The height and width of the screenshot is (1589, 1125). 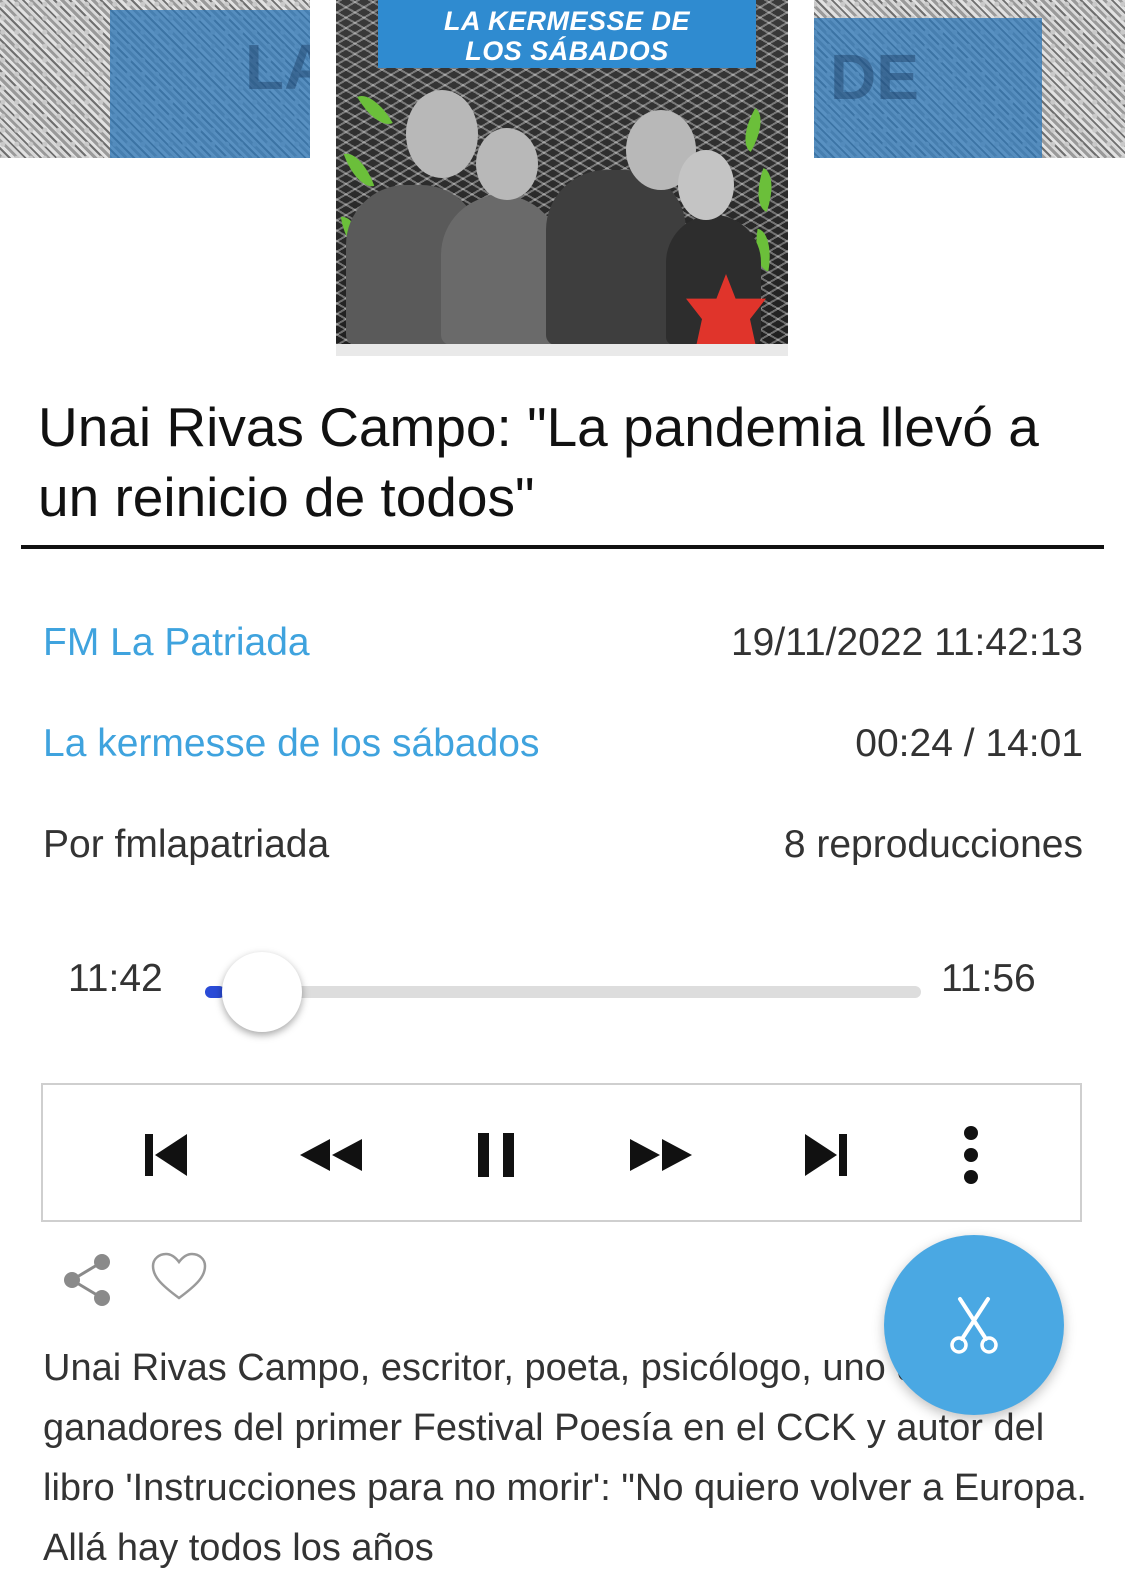 What do you see at coordinates (988, 978) in the screenshot?
I see `end-time: 11:56` at bounding box center [988, 978].